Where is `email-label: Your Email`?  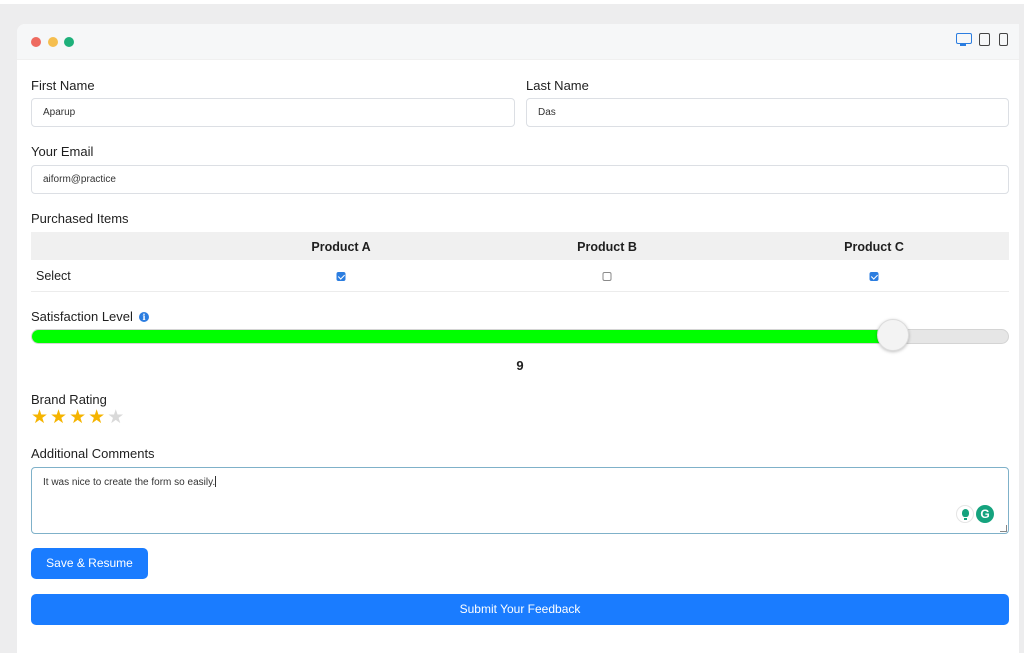 email-label: Your Email is located at coordinates (62, 151).